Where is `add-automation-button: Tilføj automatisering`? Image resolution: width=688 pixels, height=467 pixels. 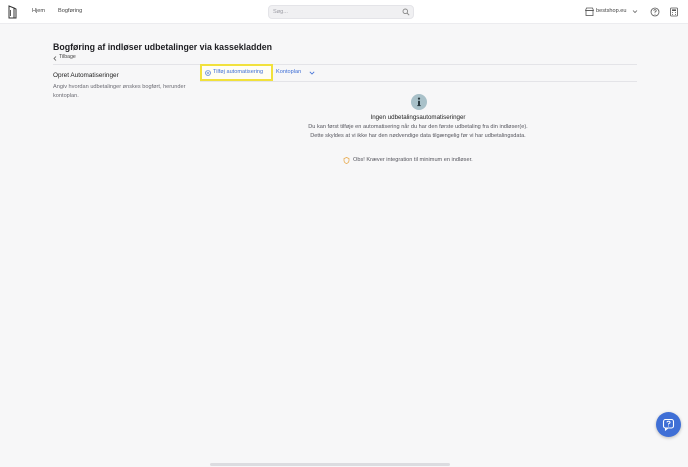 add-automation-button: Tilføj automatisering is located at coordinates (236, 72).